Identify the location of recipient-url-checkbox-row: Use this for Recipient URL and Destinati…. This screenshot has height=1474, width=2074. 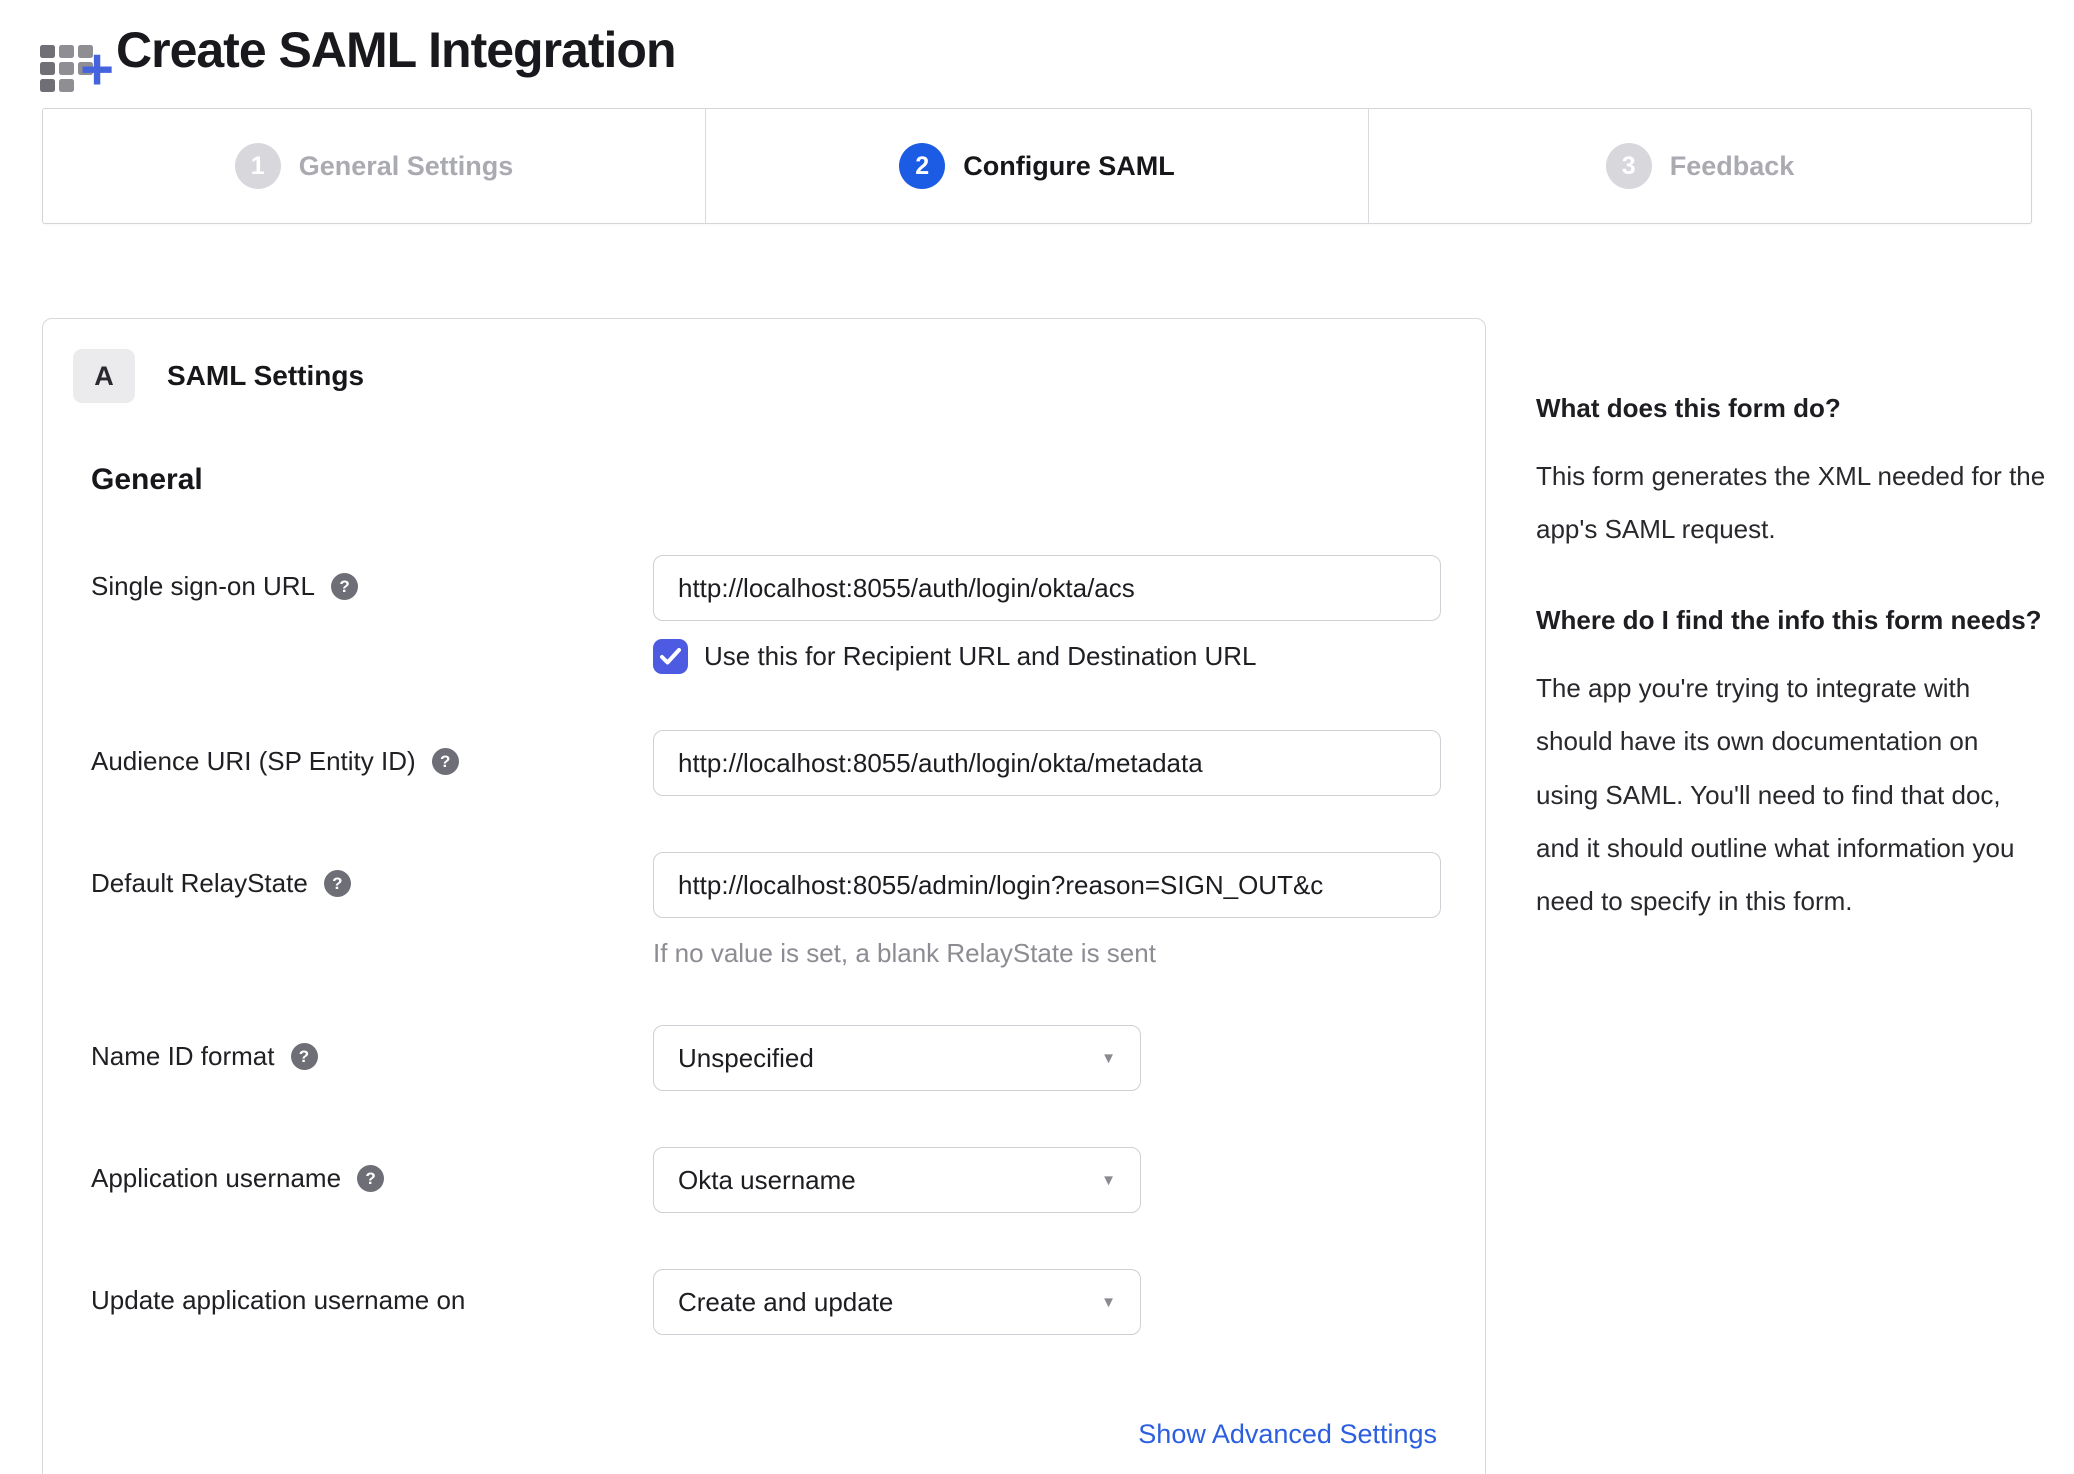
(1047, 656).